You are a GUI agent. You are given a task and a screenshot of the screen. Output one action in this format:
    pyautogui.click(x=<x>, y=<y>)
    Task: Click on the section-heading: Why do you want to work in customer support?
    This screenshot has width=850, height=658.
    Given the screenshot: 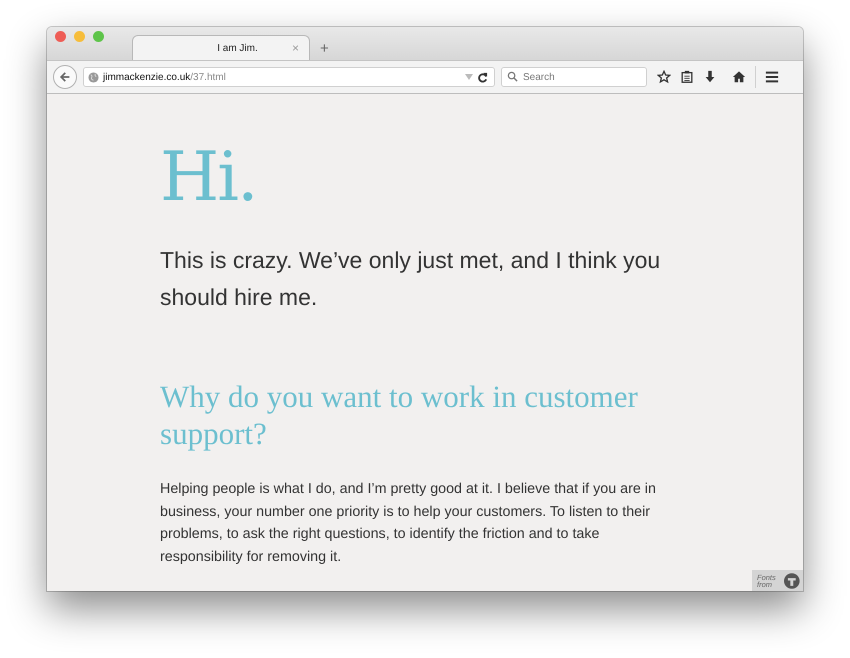 What is the action you would take?
    pyautogui.click(x=399, y=415)
    